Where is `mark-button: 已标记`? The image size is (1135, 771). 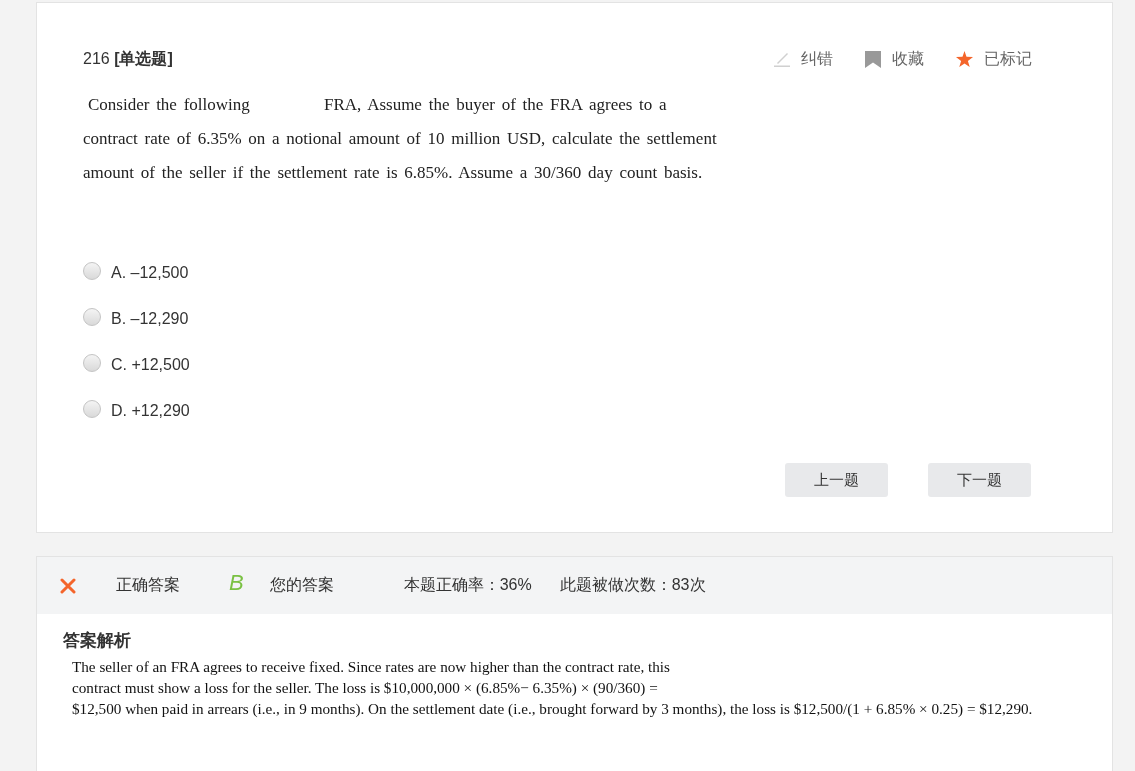 mark-button: 已标记 is located at coordinates (994, 59).